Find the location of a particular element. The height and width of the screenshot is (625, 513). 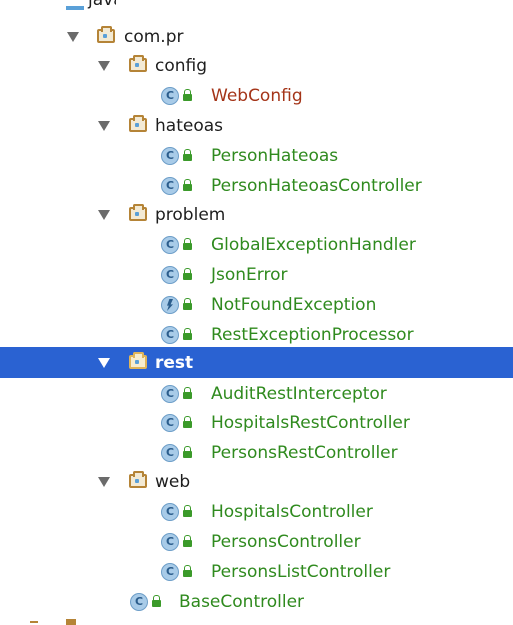

class-label: BaseController is located at coordinates (242, 602).